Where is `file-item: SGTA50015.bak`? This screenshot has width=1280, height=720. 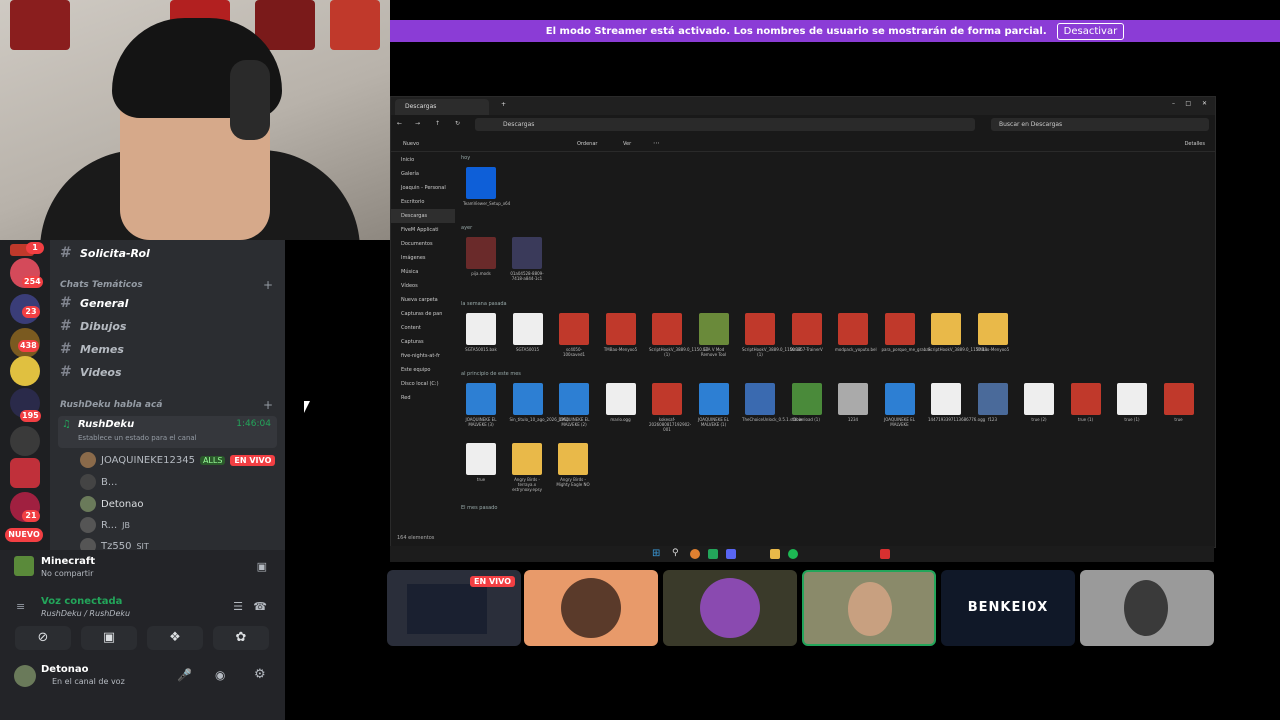
file-item: SGTA50015.bak is located at coordinates (481, 332).